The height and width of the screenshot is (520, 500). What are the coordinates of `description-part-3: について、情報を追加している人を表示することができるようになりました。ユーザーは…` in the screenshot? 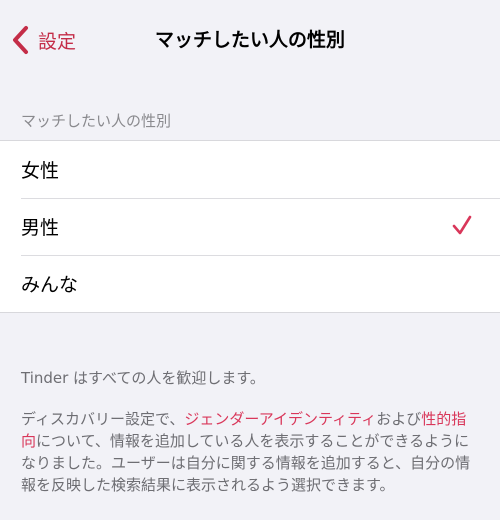 It's located at (246, 463).